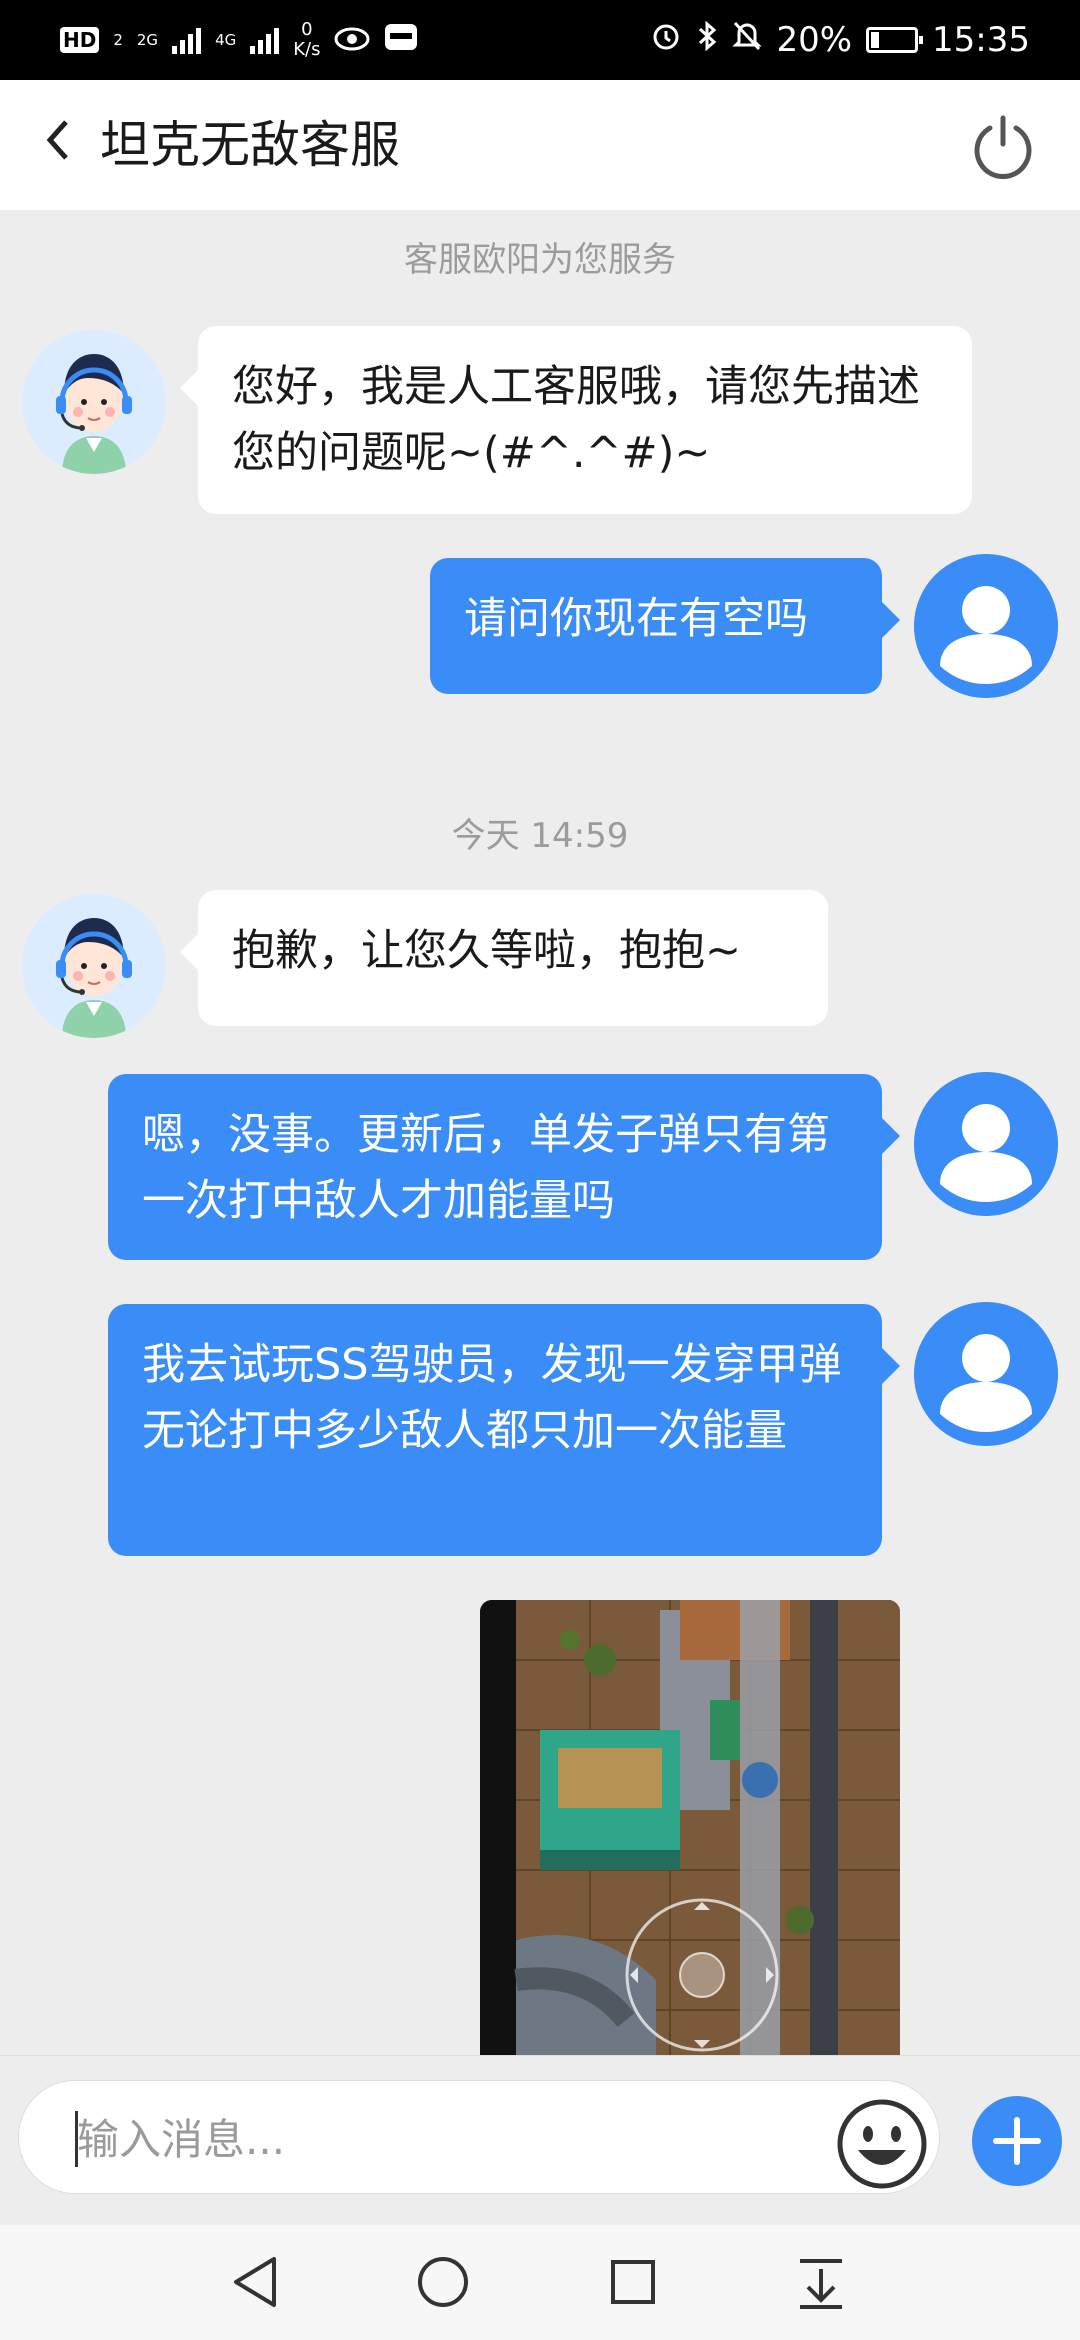 The height and width of the screenshot is (2340, 1080). What do you see at coordinates (665, 626) in the screenshot?
I see `message-bubble-user: 请问你现在有空吗` at bounding box center [665, 626].